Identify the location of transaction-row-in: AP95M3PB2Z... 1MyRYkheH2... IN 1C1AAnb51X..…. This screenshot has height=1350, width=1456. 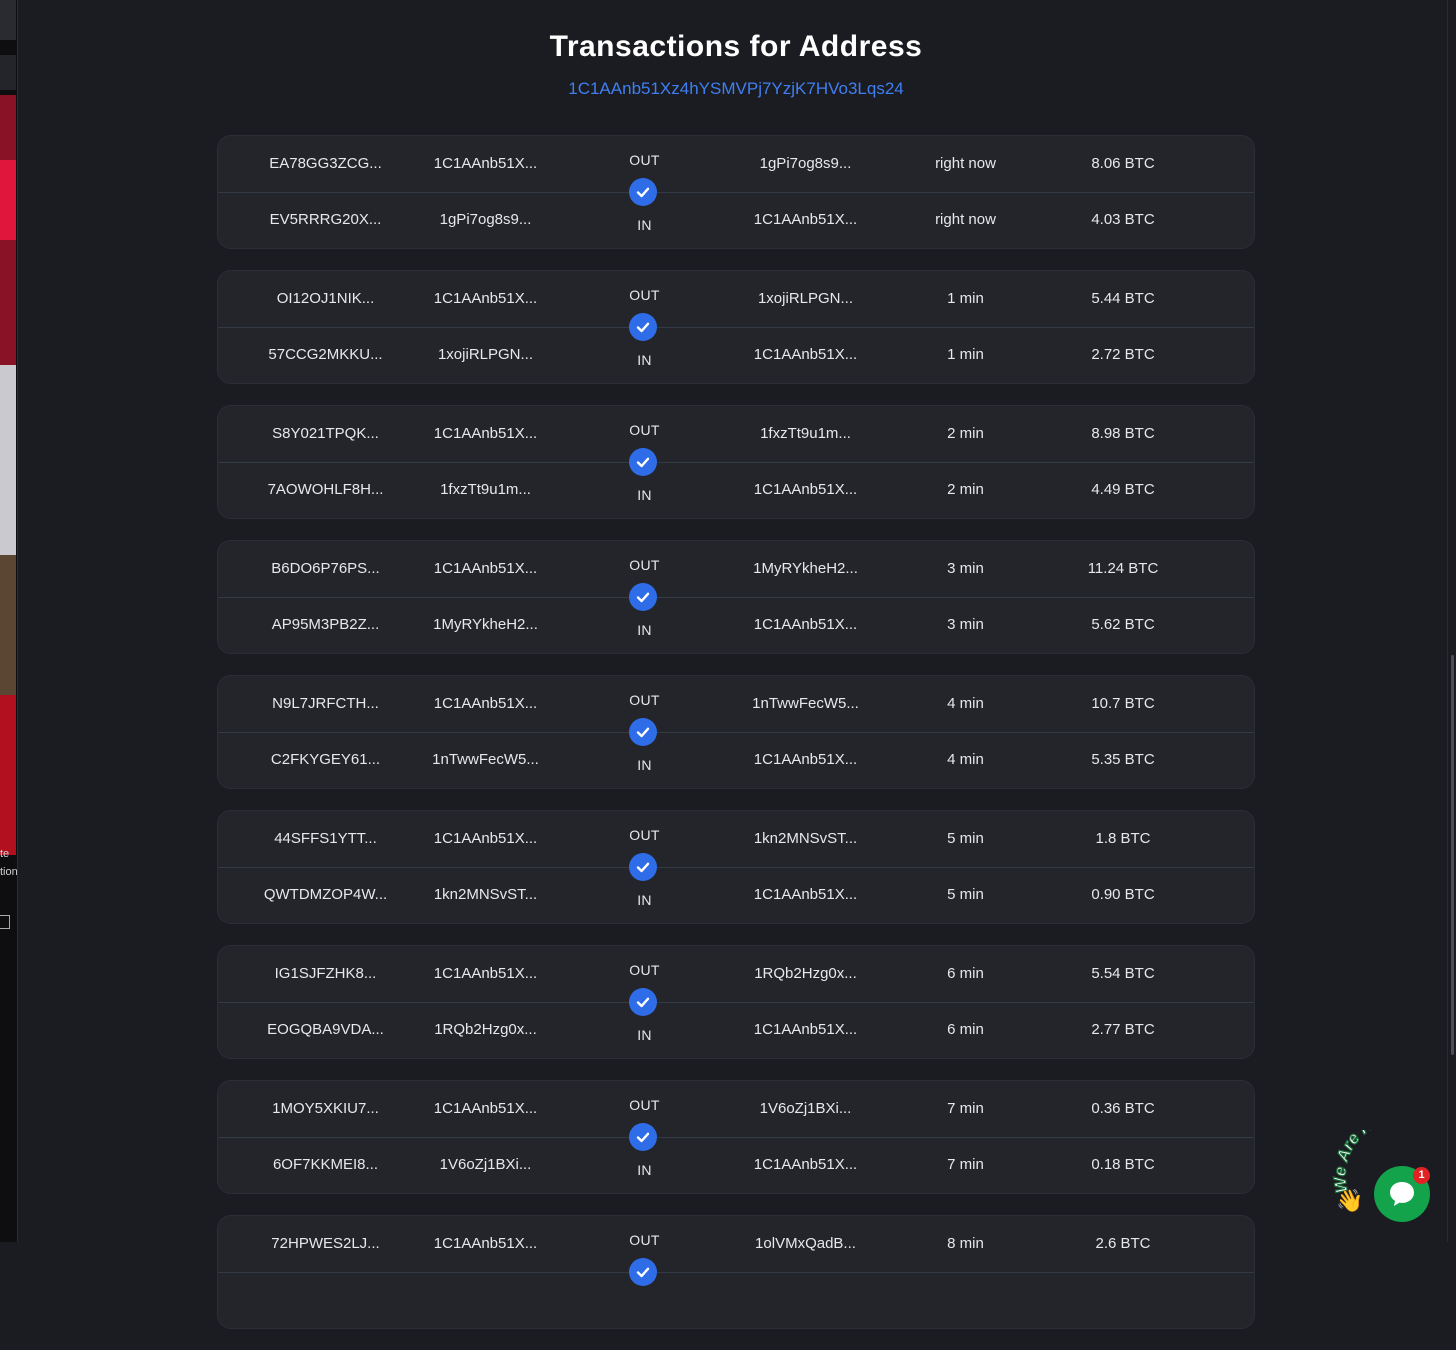
(736, 625).